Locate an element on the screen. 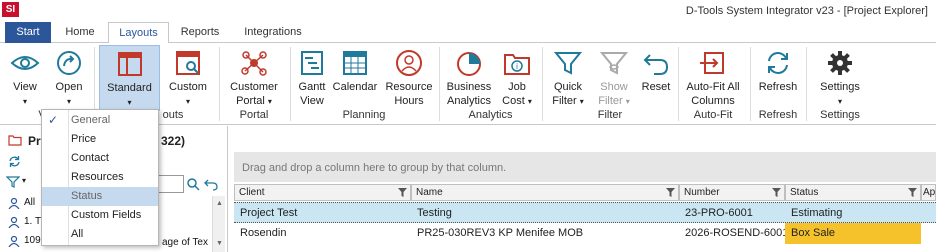  settings-button: Settings ▾ is located at coordinates (840, 78).